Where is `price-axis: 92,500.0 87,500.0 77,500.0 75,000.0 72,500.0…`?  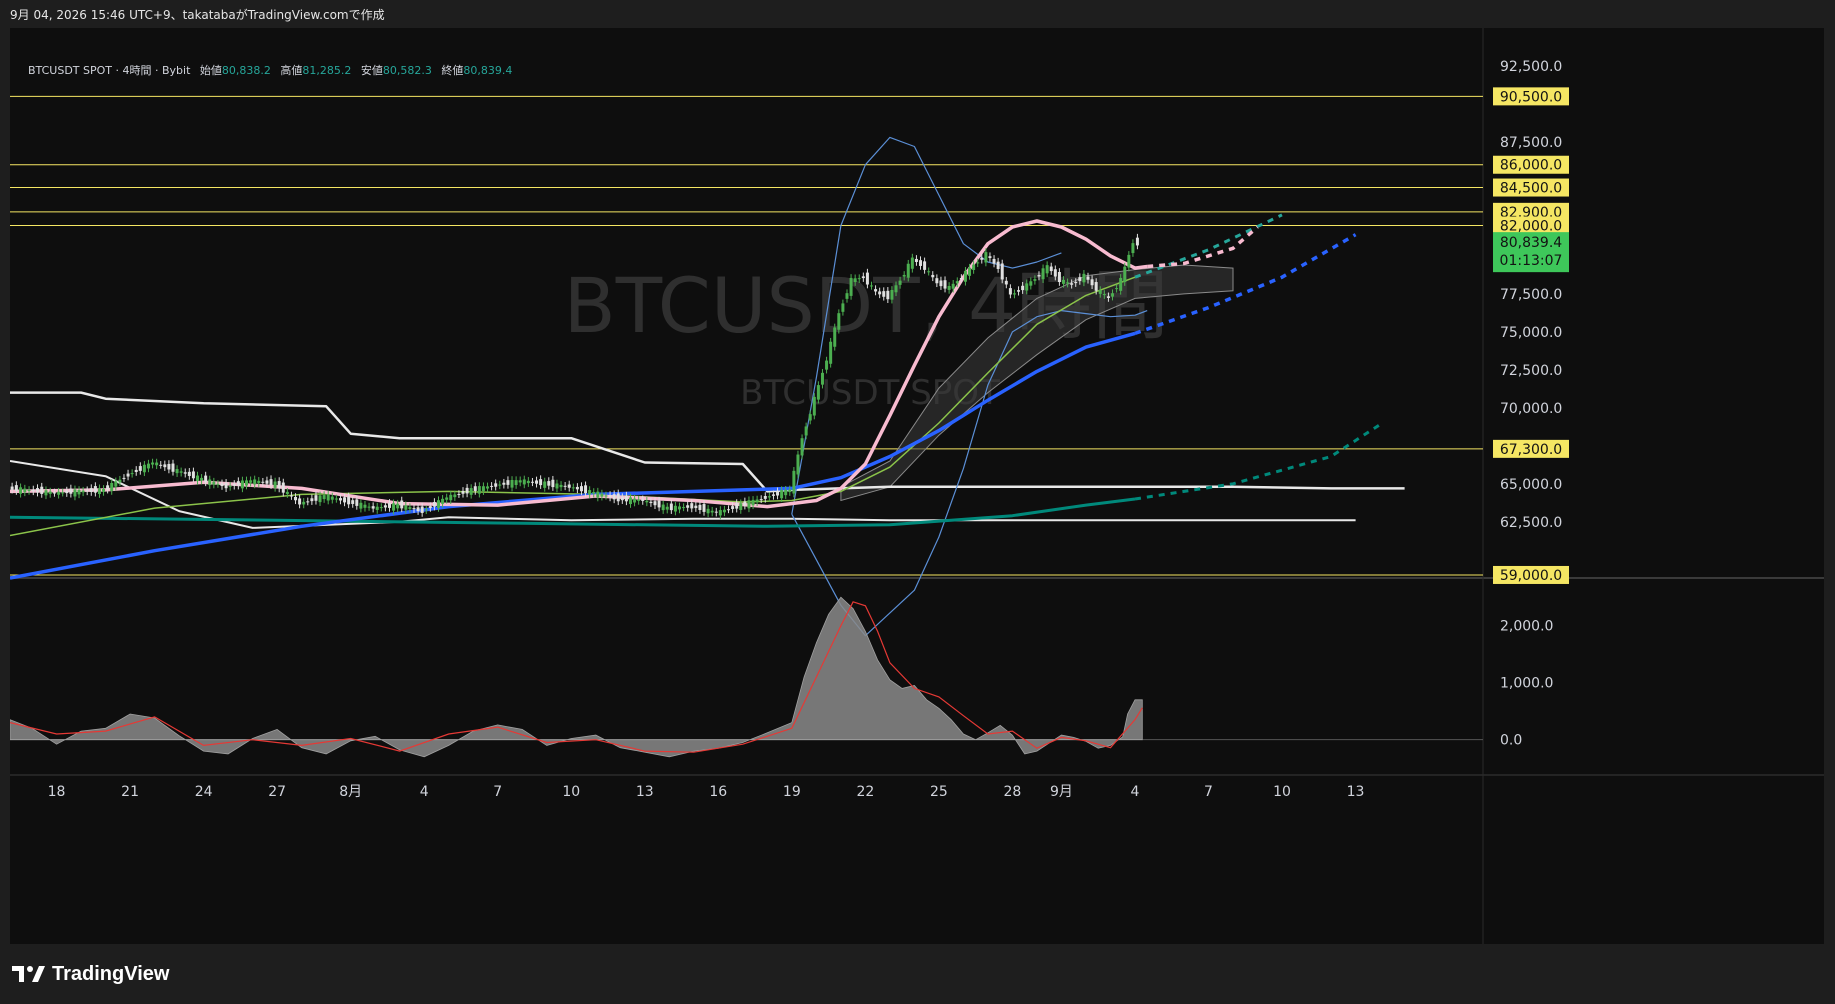 price-axis: 92,500.0 87,500.0 77,500.0 75,000.0 72,500.0… is located at coordinates (1531, 321).